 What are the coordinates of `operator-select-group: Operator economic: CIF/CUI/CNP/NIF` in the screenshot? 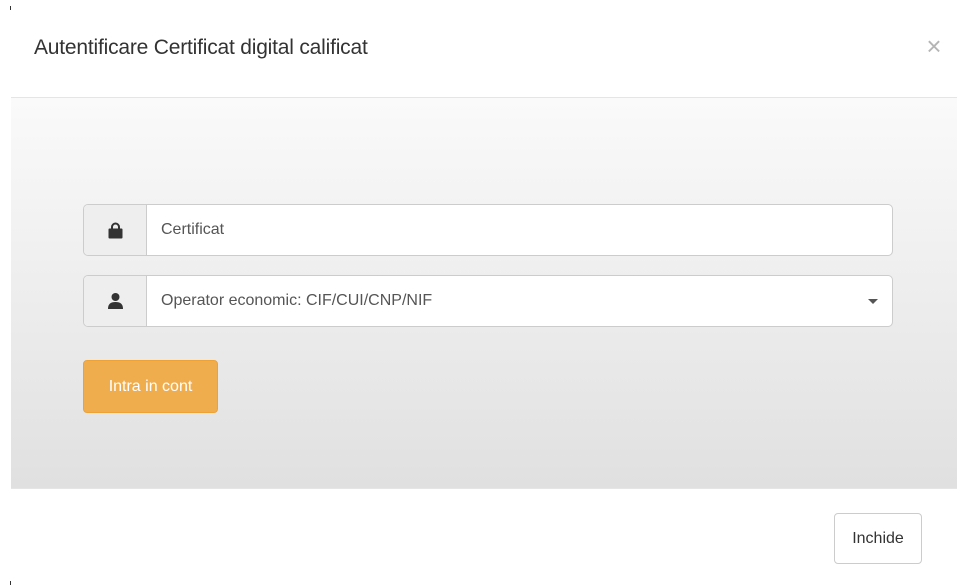 It's located at (488, 301).